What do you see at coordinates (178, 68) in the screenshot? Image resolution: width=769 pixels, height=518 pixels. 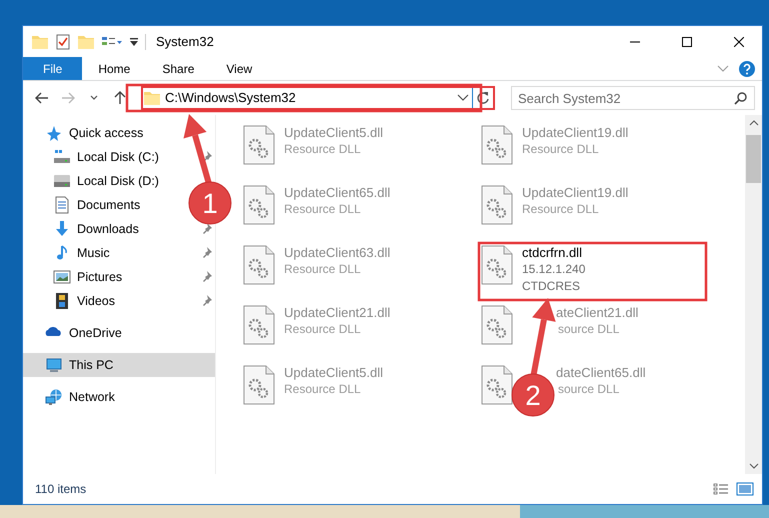 I see `ribbon-tab: Share` at bounding box center [178, 68].